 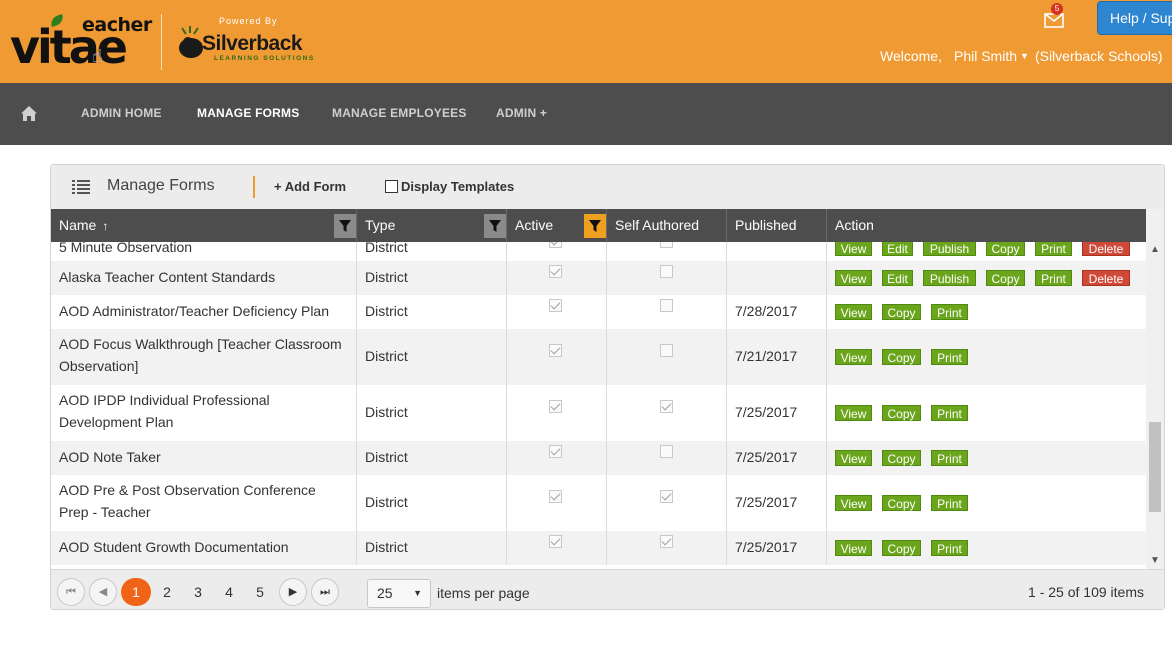 I want to click on cell-self-authored, so click(x=667, y=413).